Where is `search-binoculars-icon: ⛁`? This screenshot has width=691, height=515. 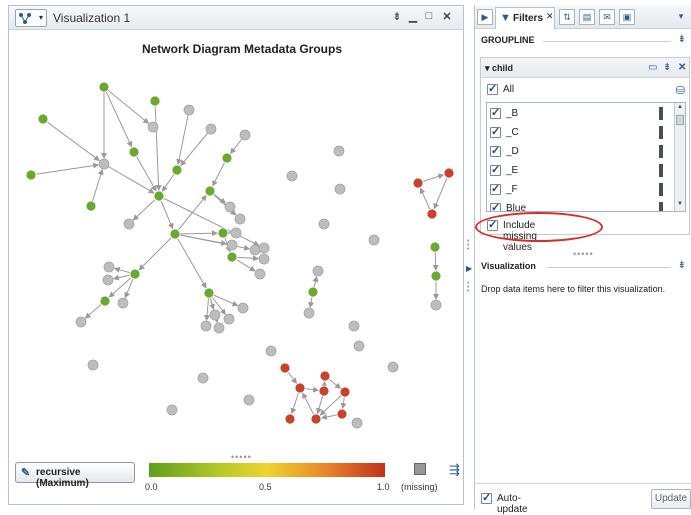 search-binoculars-icon: ⛁ is located at coordinates (680, 90).